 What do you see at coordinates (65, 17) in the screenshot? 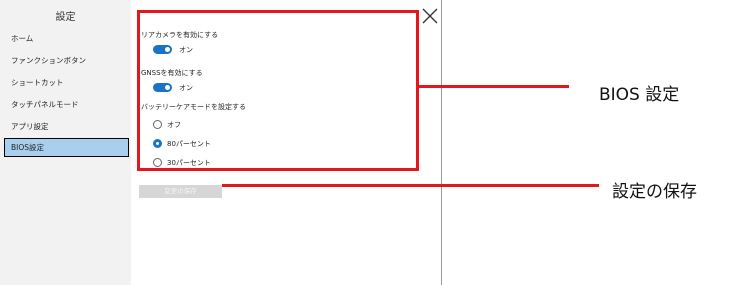
I see `sidebar-title: 設定` at bounding box center [65, 17].